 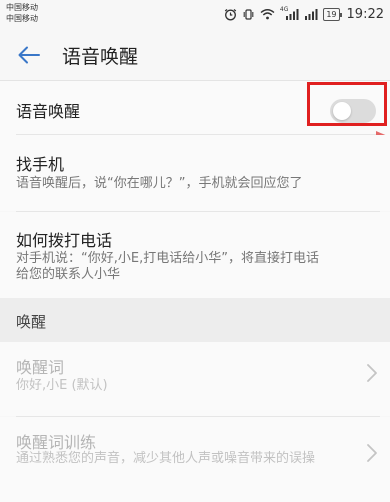 What do you see at coordinates (166, 458) in the screenshot?
I see `wake-word-training-description: 通过熟悉您的声音，减少其他人声或噪音带来的误操` at bounding box center [166, 458].